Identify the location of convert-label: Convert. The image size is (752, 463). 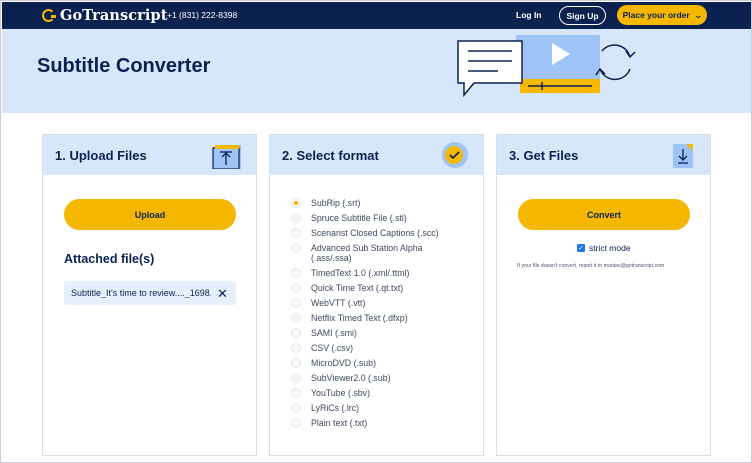
(603, 214).